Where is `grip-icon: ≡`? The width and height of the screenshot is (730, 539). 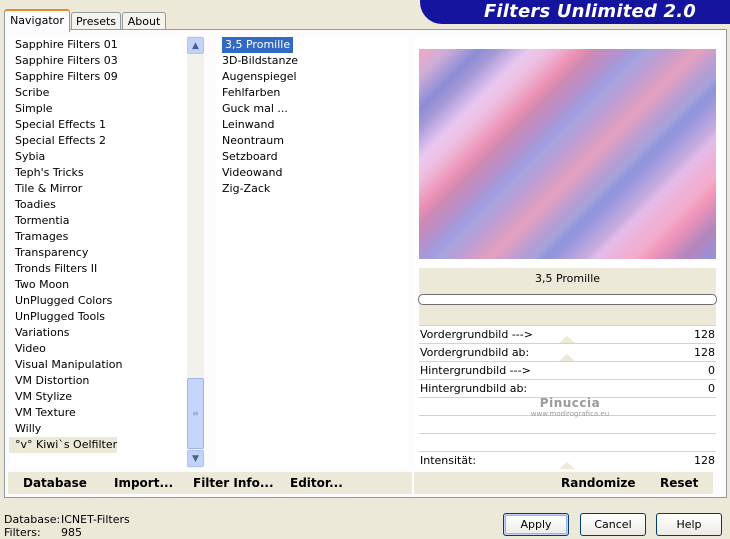
grip-icon: ≡ is located at coordinates (195, 413).